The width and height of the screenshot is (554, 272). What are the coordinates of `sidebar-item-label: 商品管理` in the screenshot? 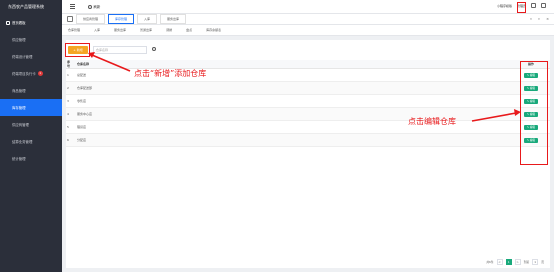 It's located at (19, 91).